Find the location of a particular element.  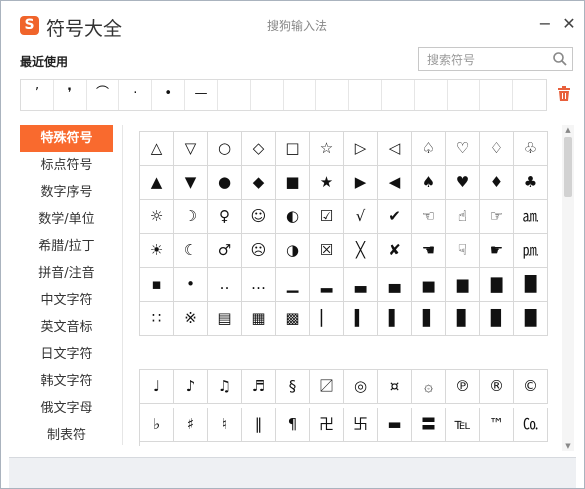

sidebar-item-11: 俄文字母 is located at coordinates (66, 408).